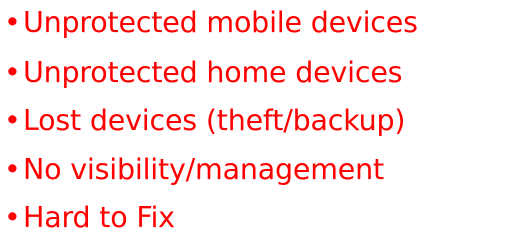  I want to click on bullet-text: Unprotected mobile devices, so click(220, 22).